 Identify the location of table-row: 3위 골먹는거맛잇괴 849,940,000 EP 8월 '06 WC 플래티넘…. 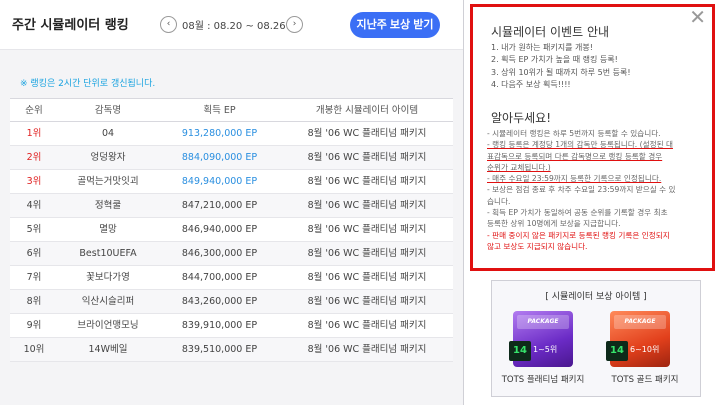
(231, 182).